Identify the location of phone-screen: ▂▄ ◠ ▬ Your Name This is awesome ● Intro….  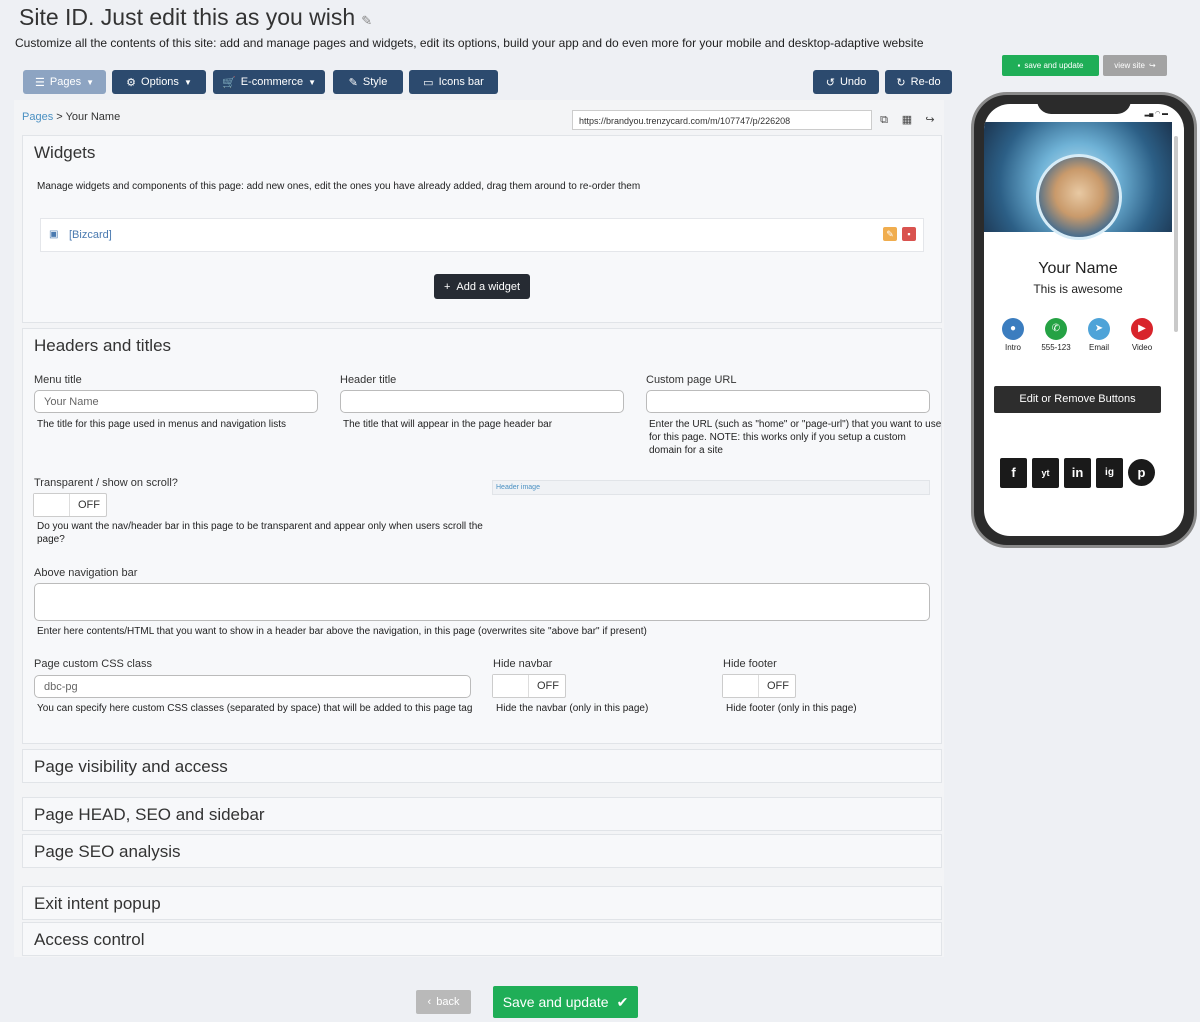
(1084, 320).